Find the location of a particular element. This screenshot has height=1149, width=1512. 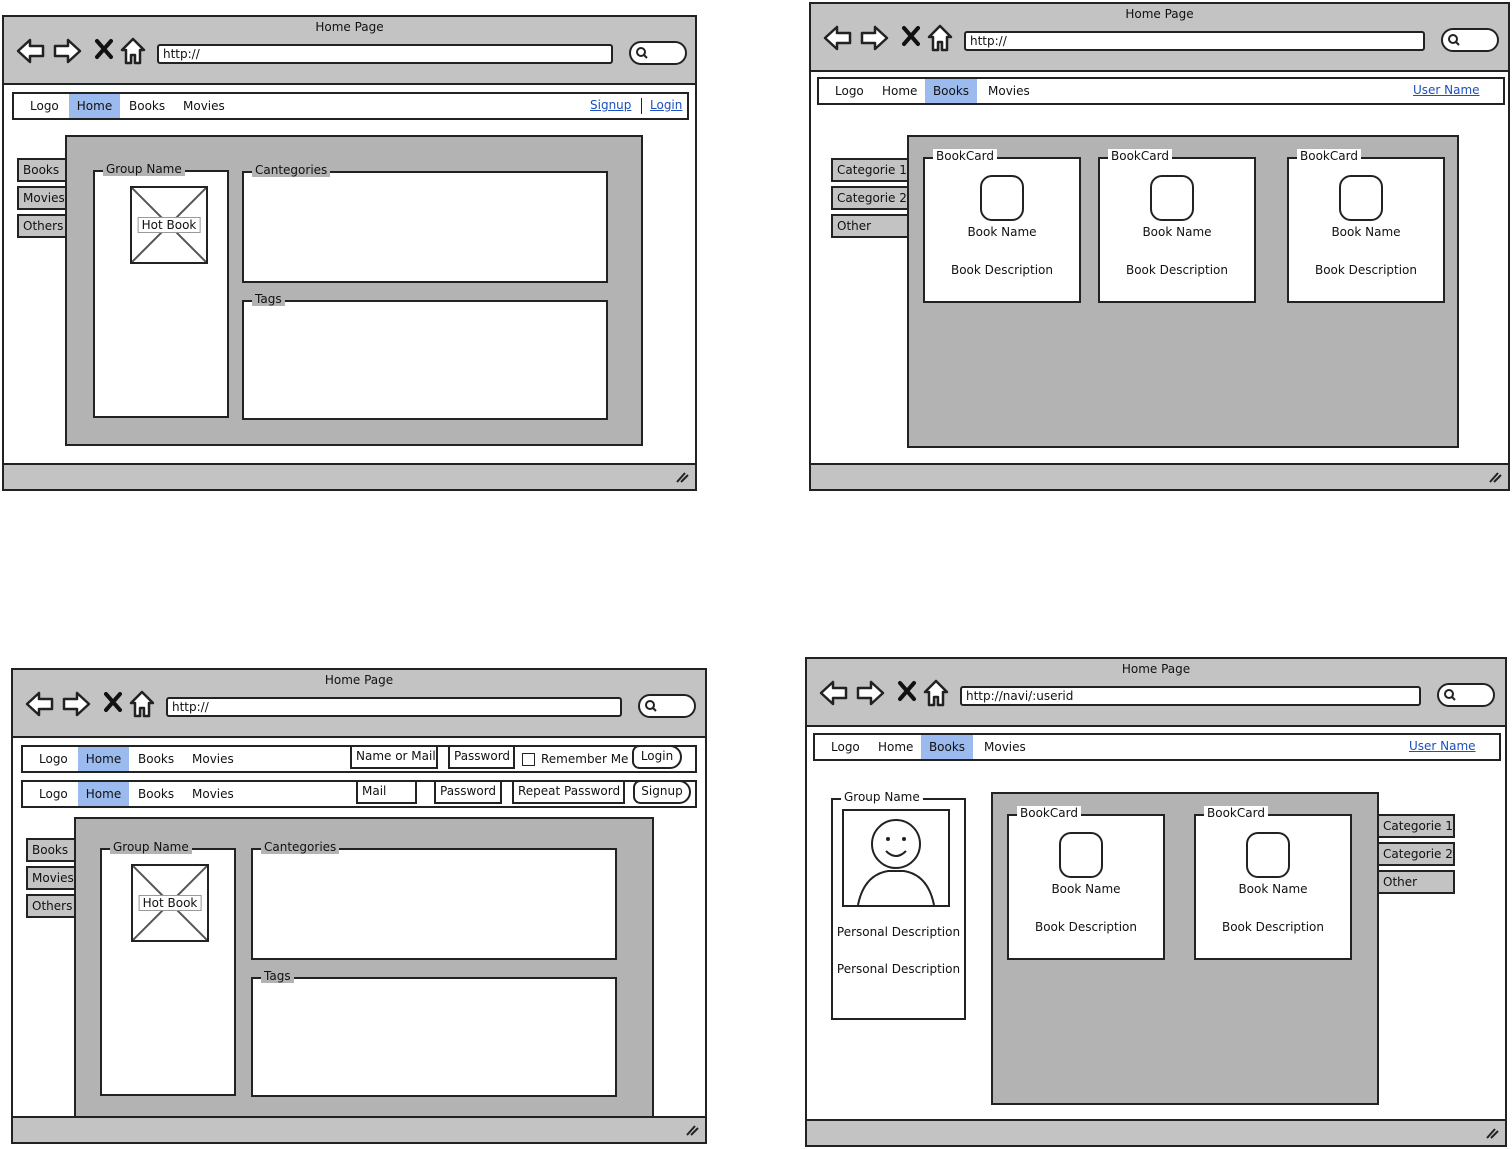

login-button: Login is located at coordinates (657, 757).